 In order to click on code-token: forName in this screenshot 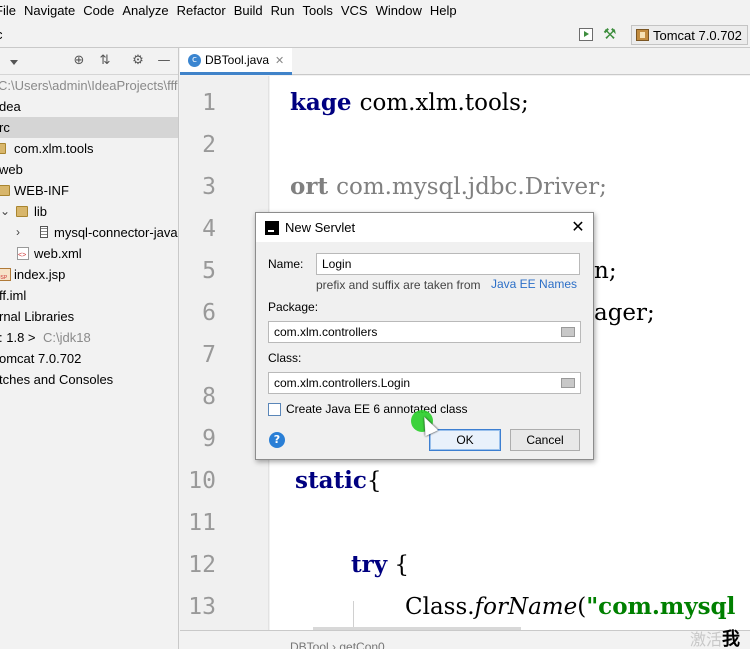, I will do `click(526, 607)`.